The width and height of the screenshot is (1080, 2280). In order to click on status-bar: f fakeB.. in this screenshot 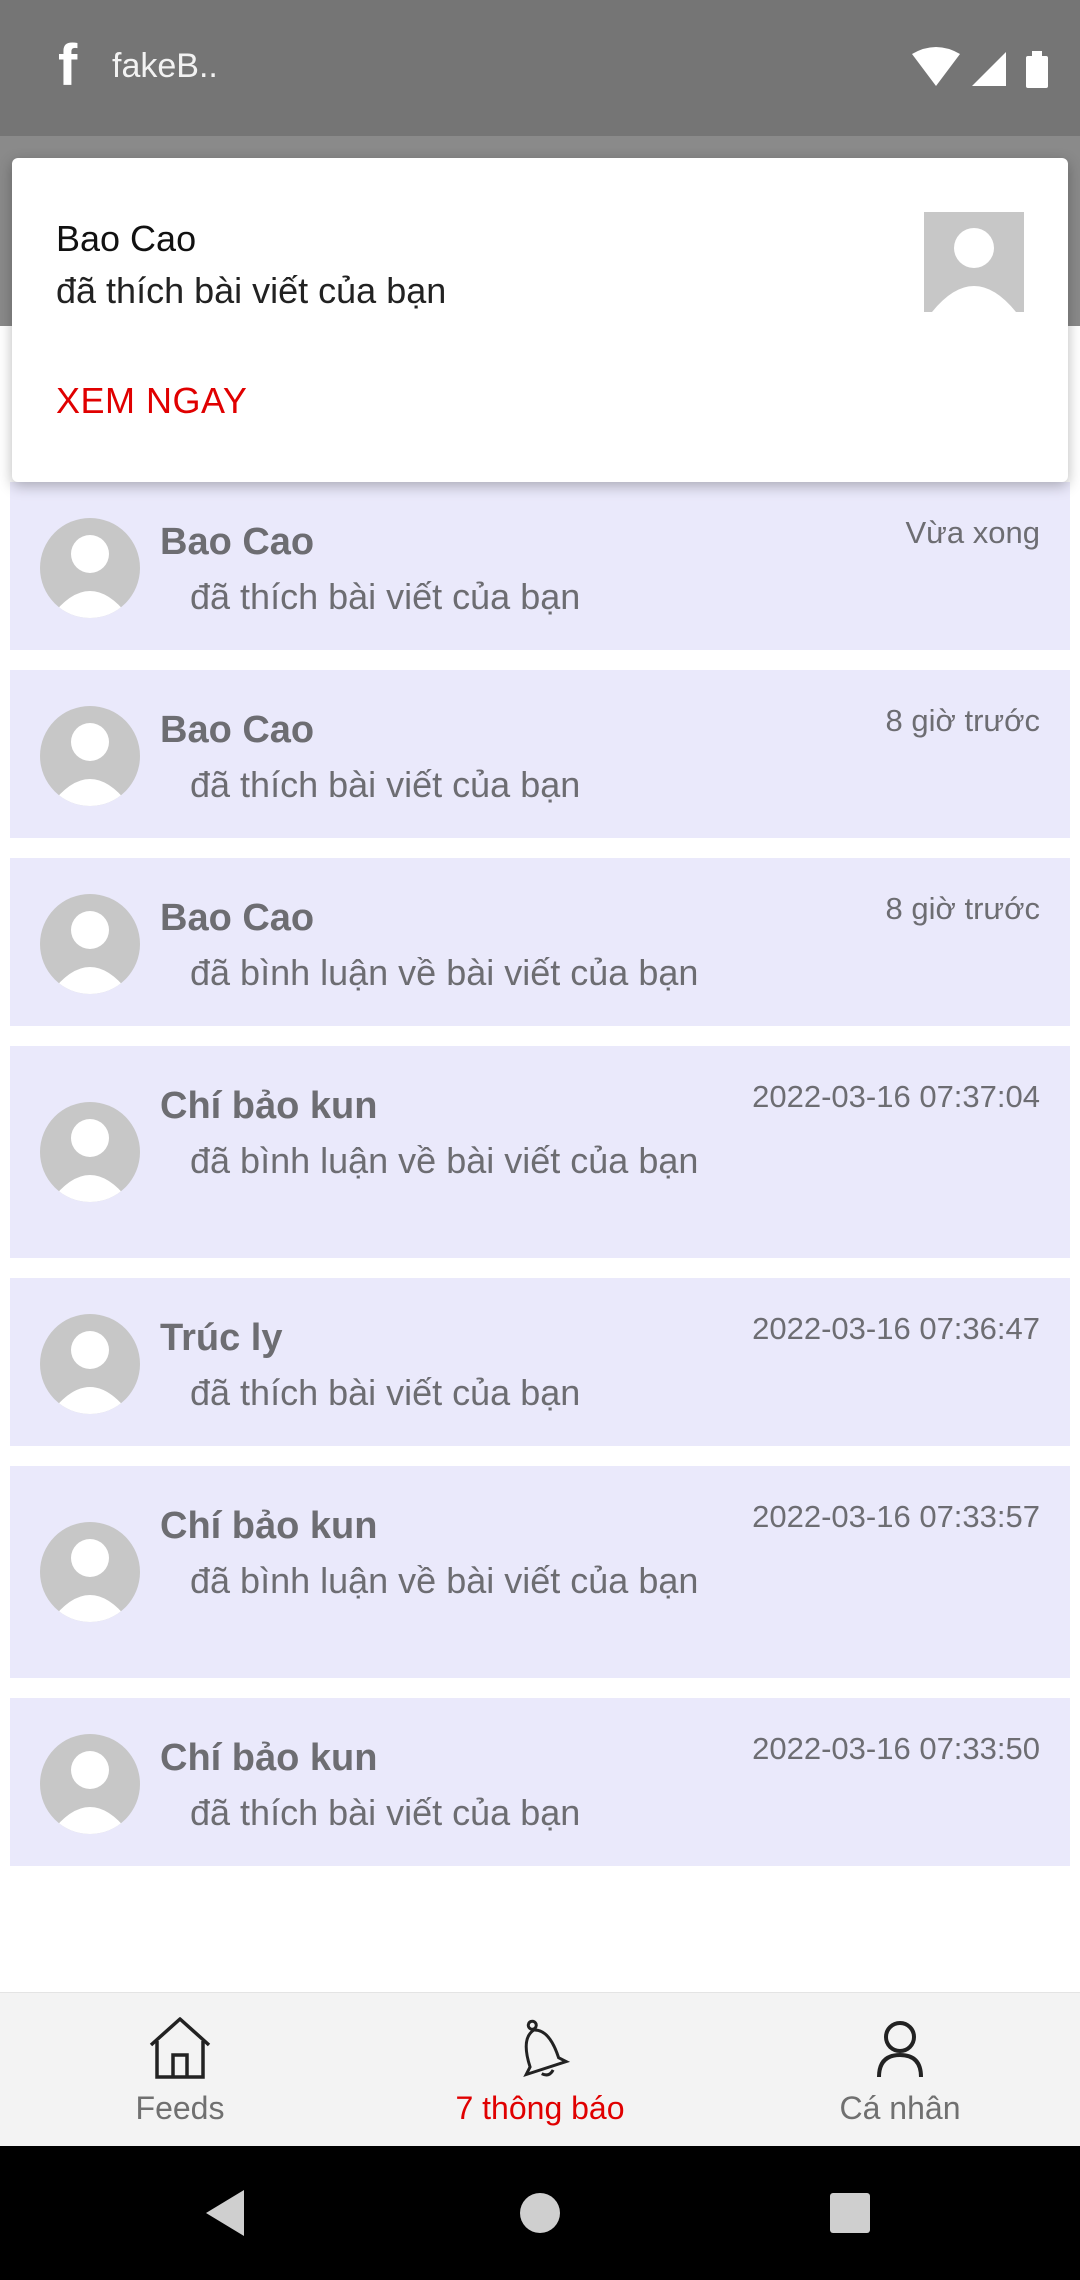, I will do `click(540, 68)`.